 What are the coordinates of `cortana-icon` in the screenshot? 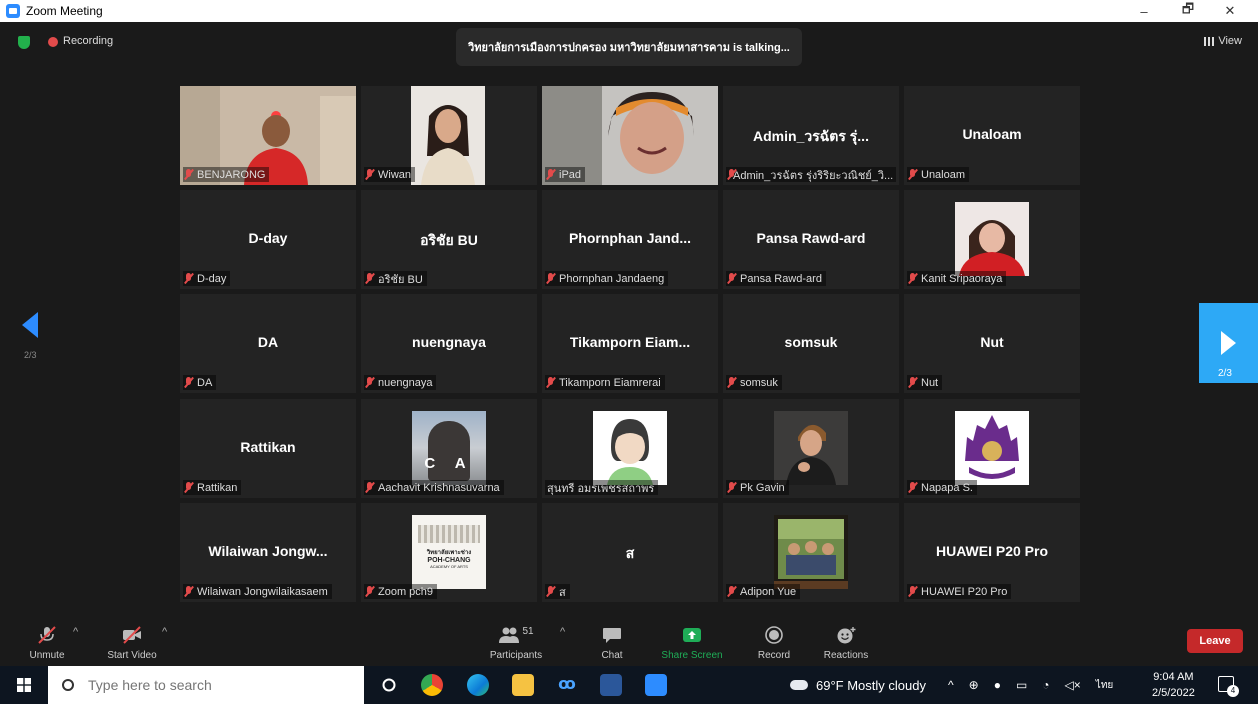 It's located at (389, 685).